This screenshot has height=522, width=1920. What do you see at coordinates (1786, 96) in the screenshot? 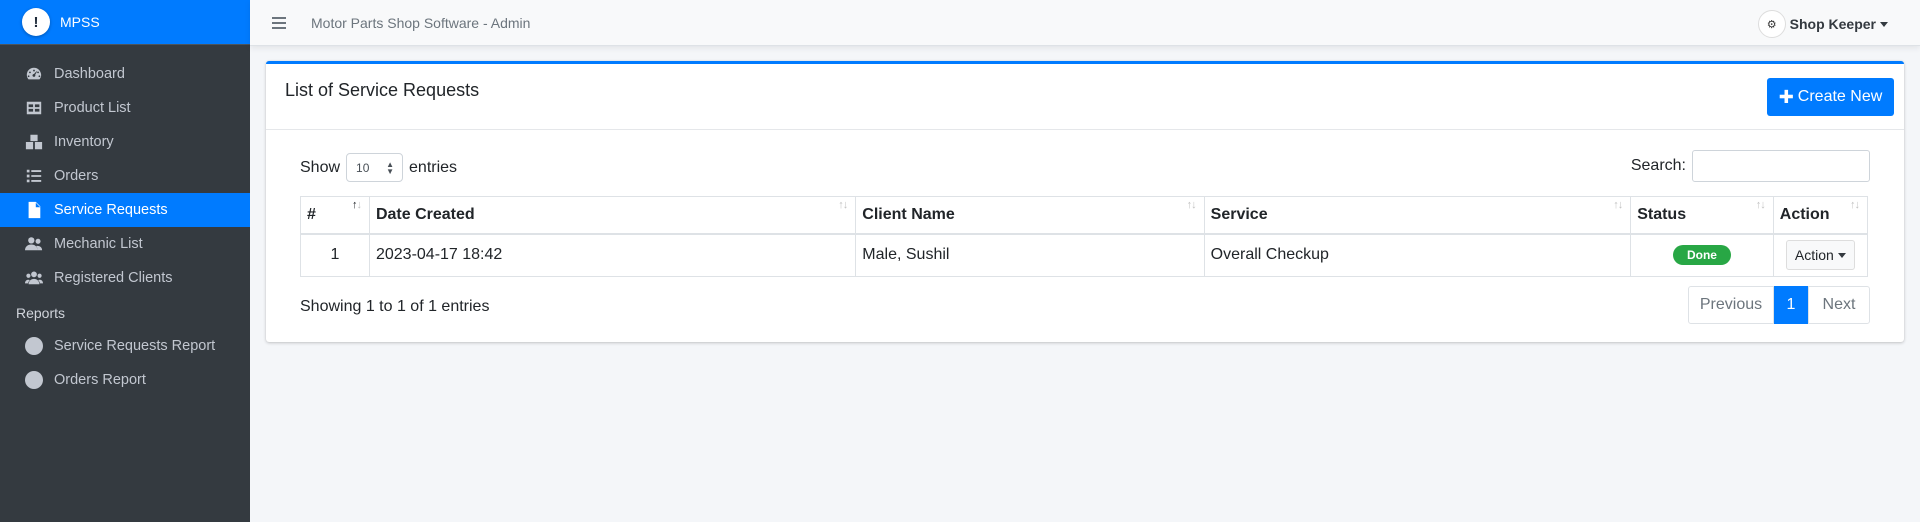
I see `plus-icon: ✚` at bounding box center [1786, 96].